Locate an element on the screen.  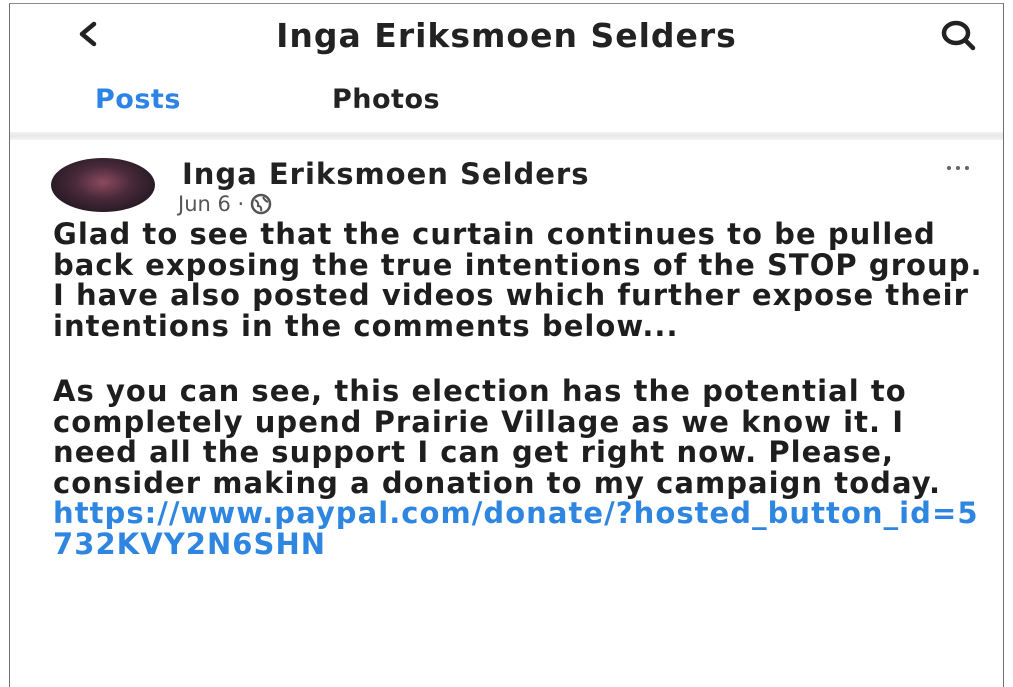
avatar is located at coordinates (103, 185).